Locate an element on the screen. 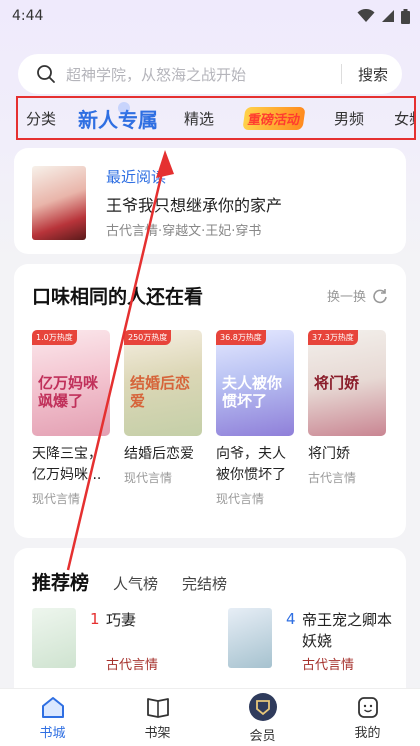  book-cover: 250万热度 结婚后恋爱 is located at coordinates (163, 383).